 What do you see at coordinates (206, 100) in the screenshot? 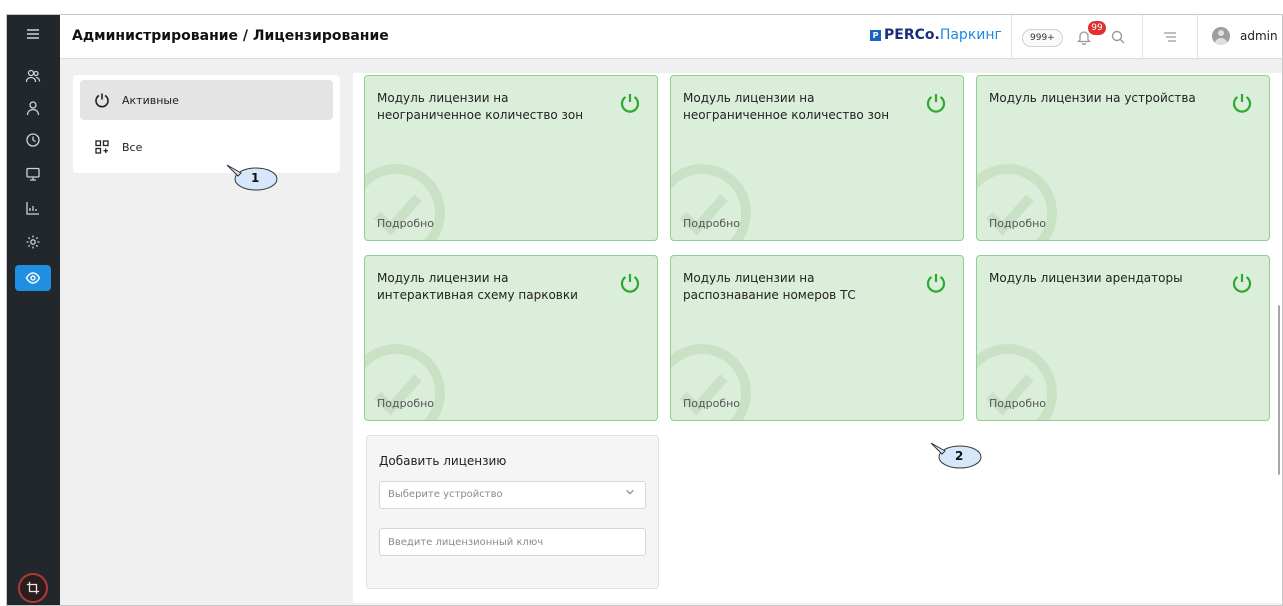
I see `filter-active: Активные` at bounding box center [206, 100].